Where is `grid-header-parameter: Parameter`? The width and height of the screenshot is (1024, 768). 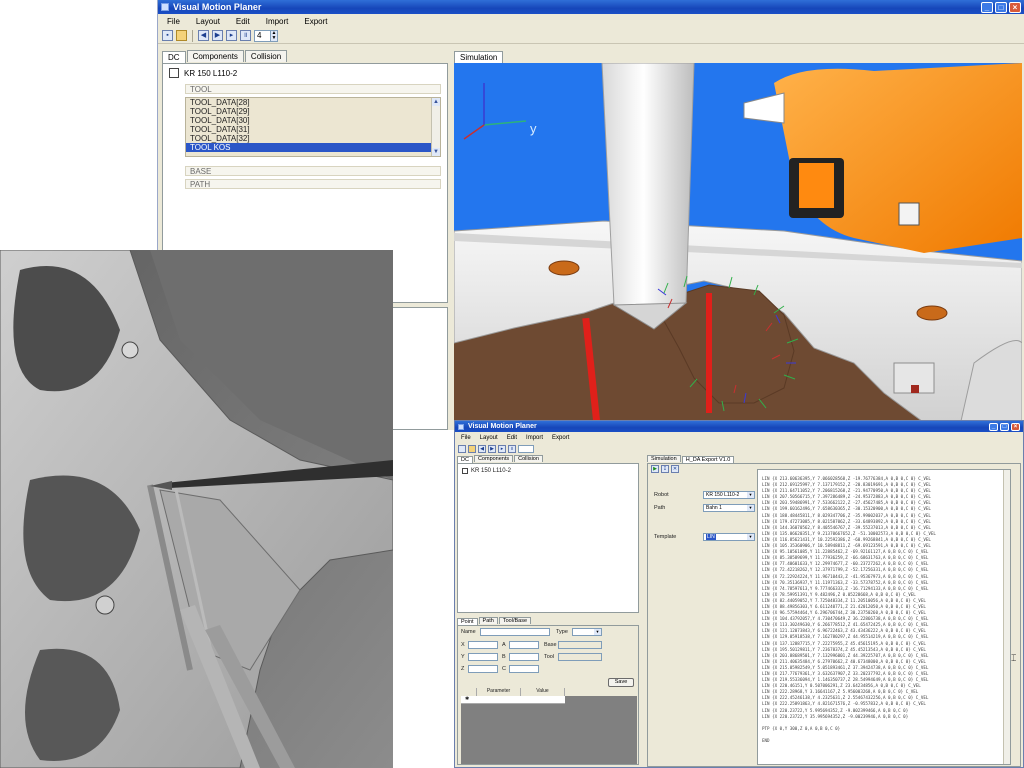 grid-header-parameter: Parameter is located at coordinates (499, 692).